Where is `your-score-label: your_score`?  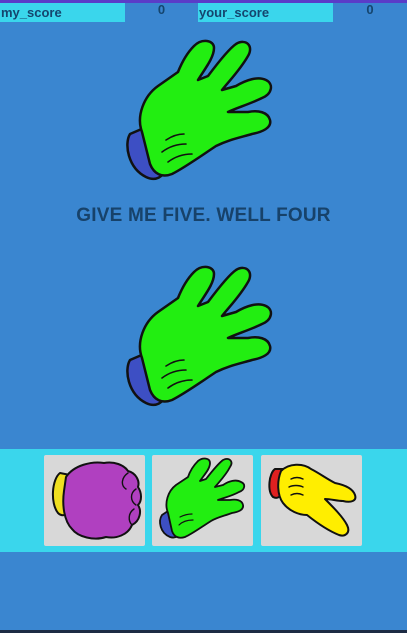
your-score-label: your_score is located at coordinates (234, 12).